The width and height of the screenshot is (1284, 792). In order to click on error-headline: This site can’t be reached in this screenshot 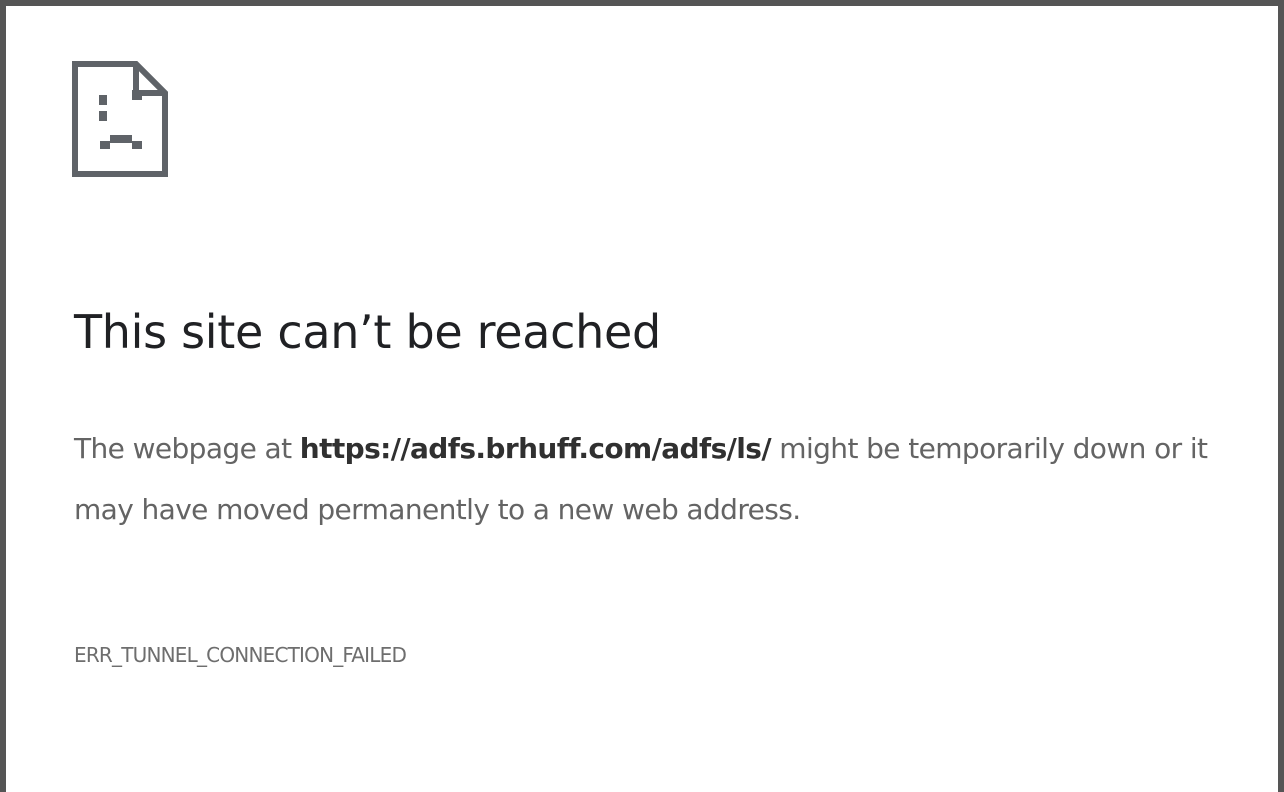, I will do `click(367, 332)`.